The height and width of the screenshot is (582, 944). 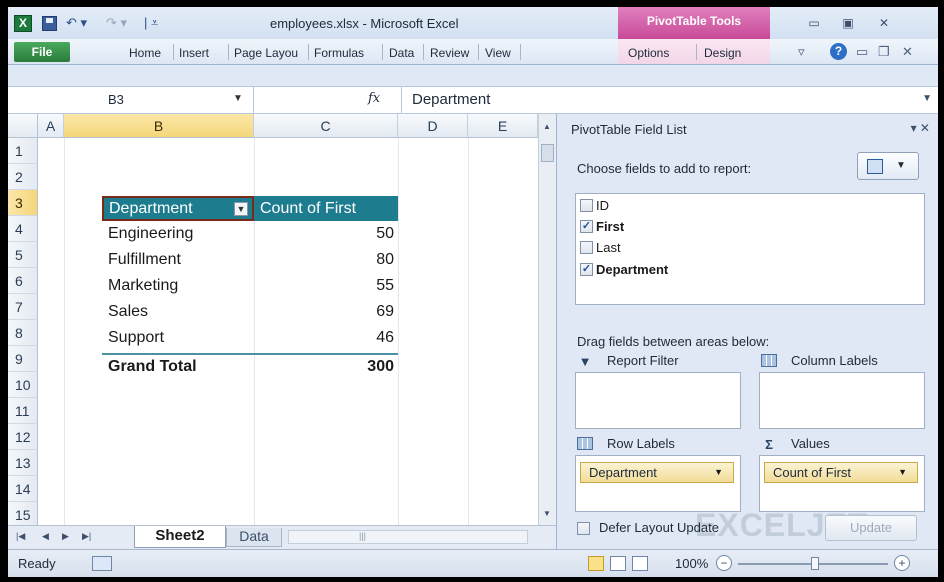 I want to click on pivot-row-value: 50, so click(x=361, y=234).